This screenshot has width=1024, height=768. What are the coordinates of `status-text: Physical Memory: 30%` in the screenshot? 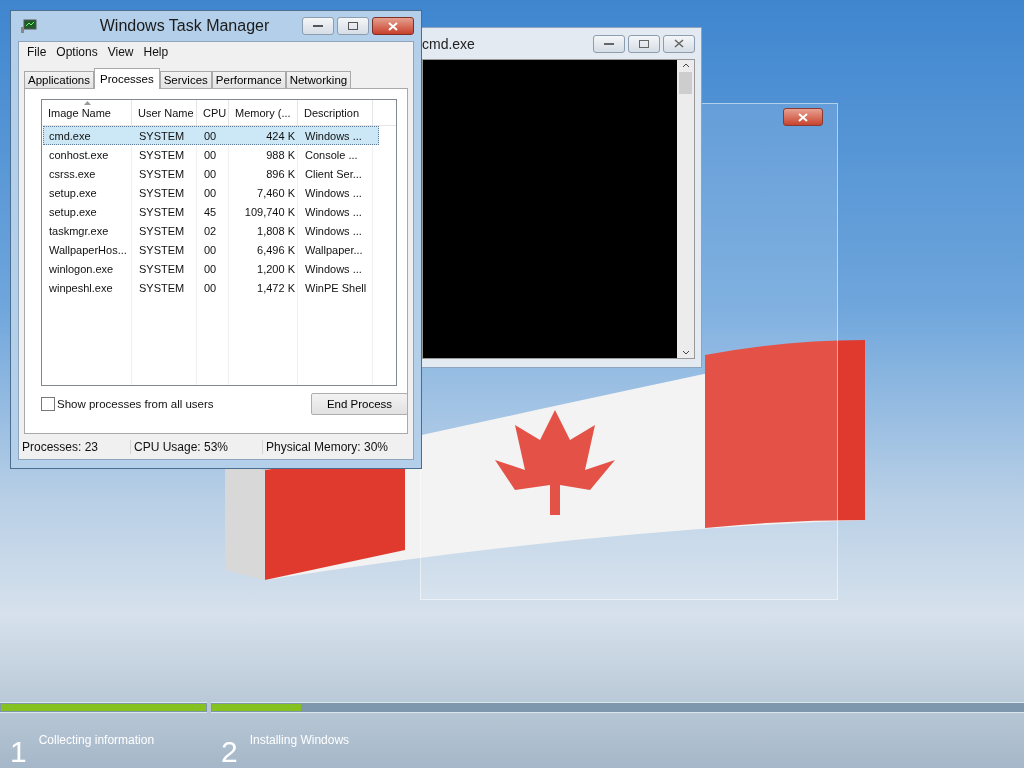 It's located at (327, 446).